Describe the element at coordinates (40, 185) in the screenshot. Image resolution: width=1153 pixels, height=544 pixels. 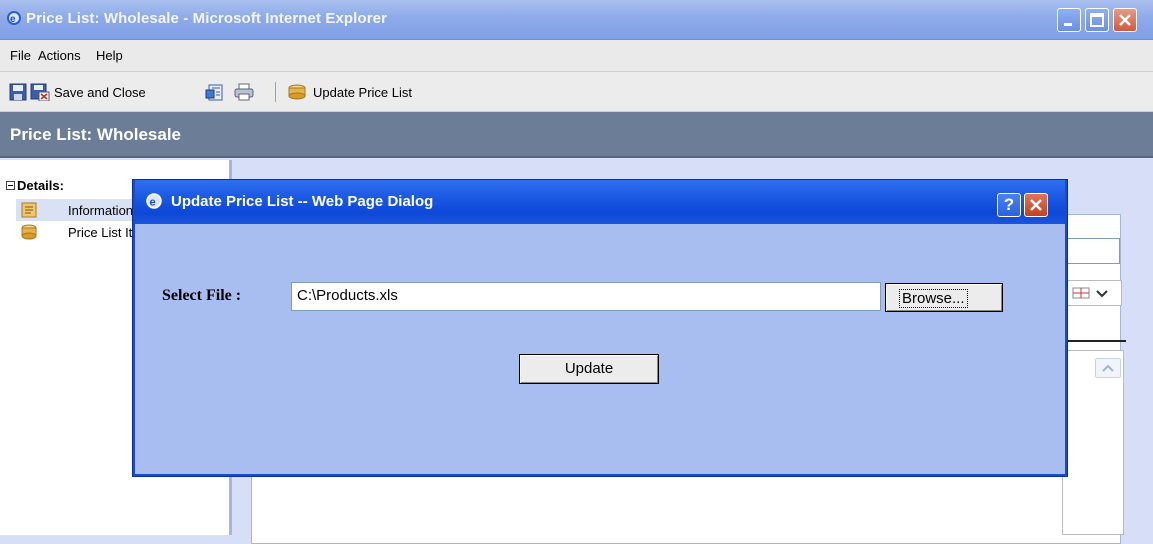
I see `details-heading: Details:` at that location.